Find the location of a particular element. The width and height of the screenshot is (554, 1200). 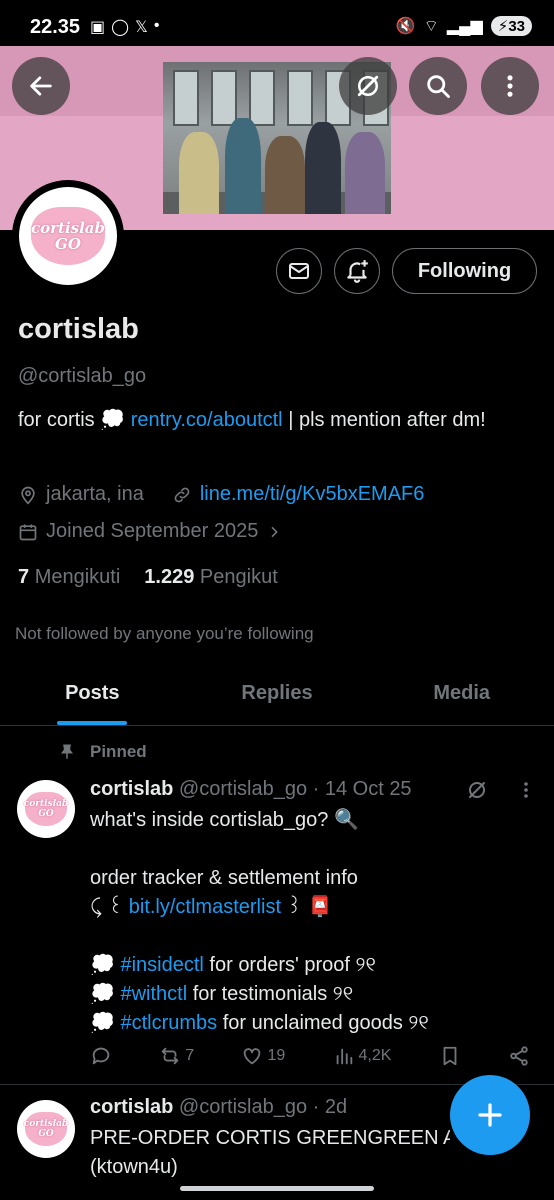

grok-tweet-button is located at coordinates (477, 792).